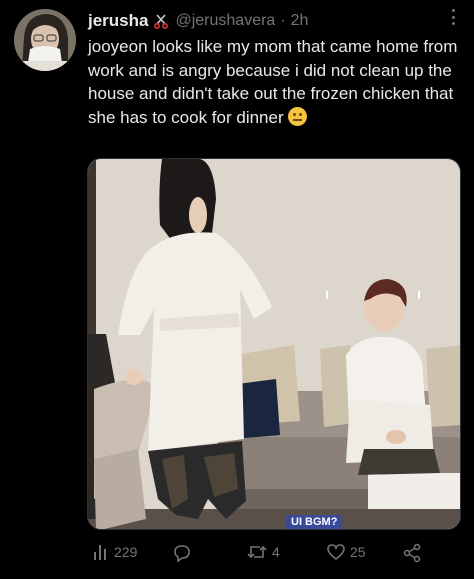 This screenshot has width=474, height=579. I want to click on retweets-count: 4, so click(276, 552).